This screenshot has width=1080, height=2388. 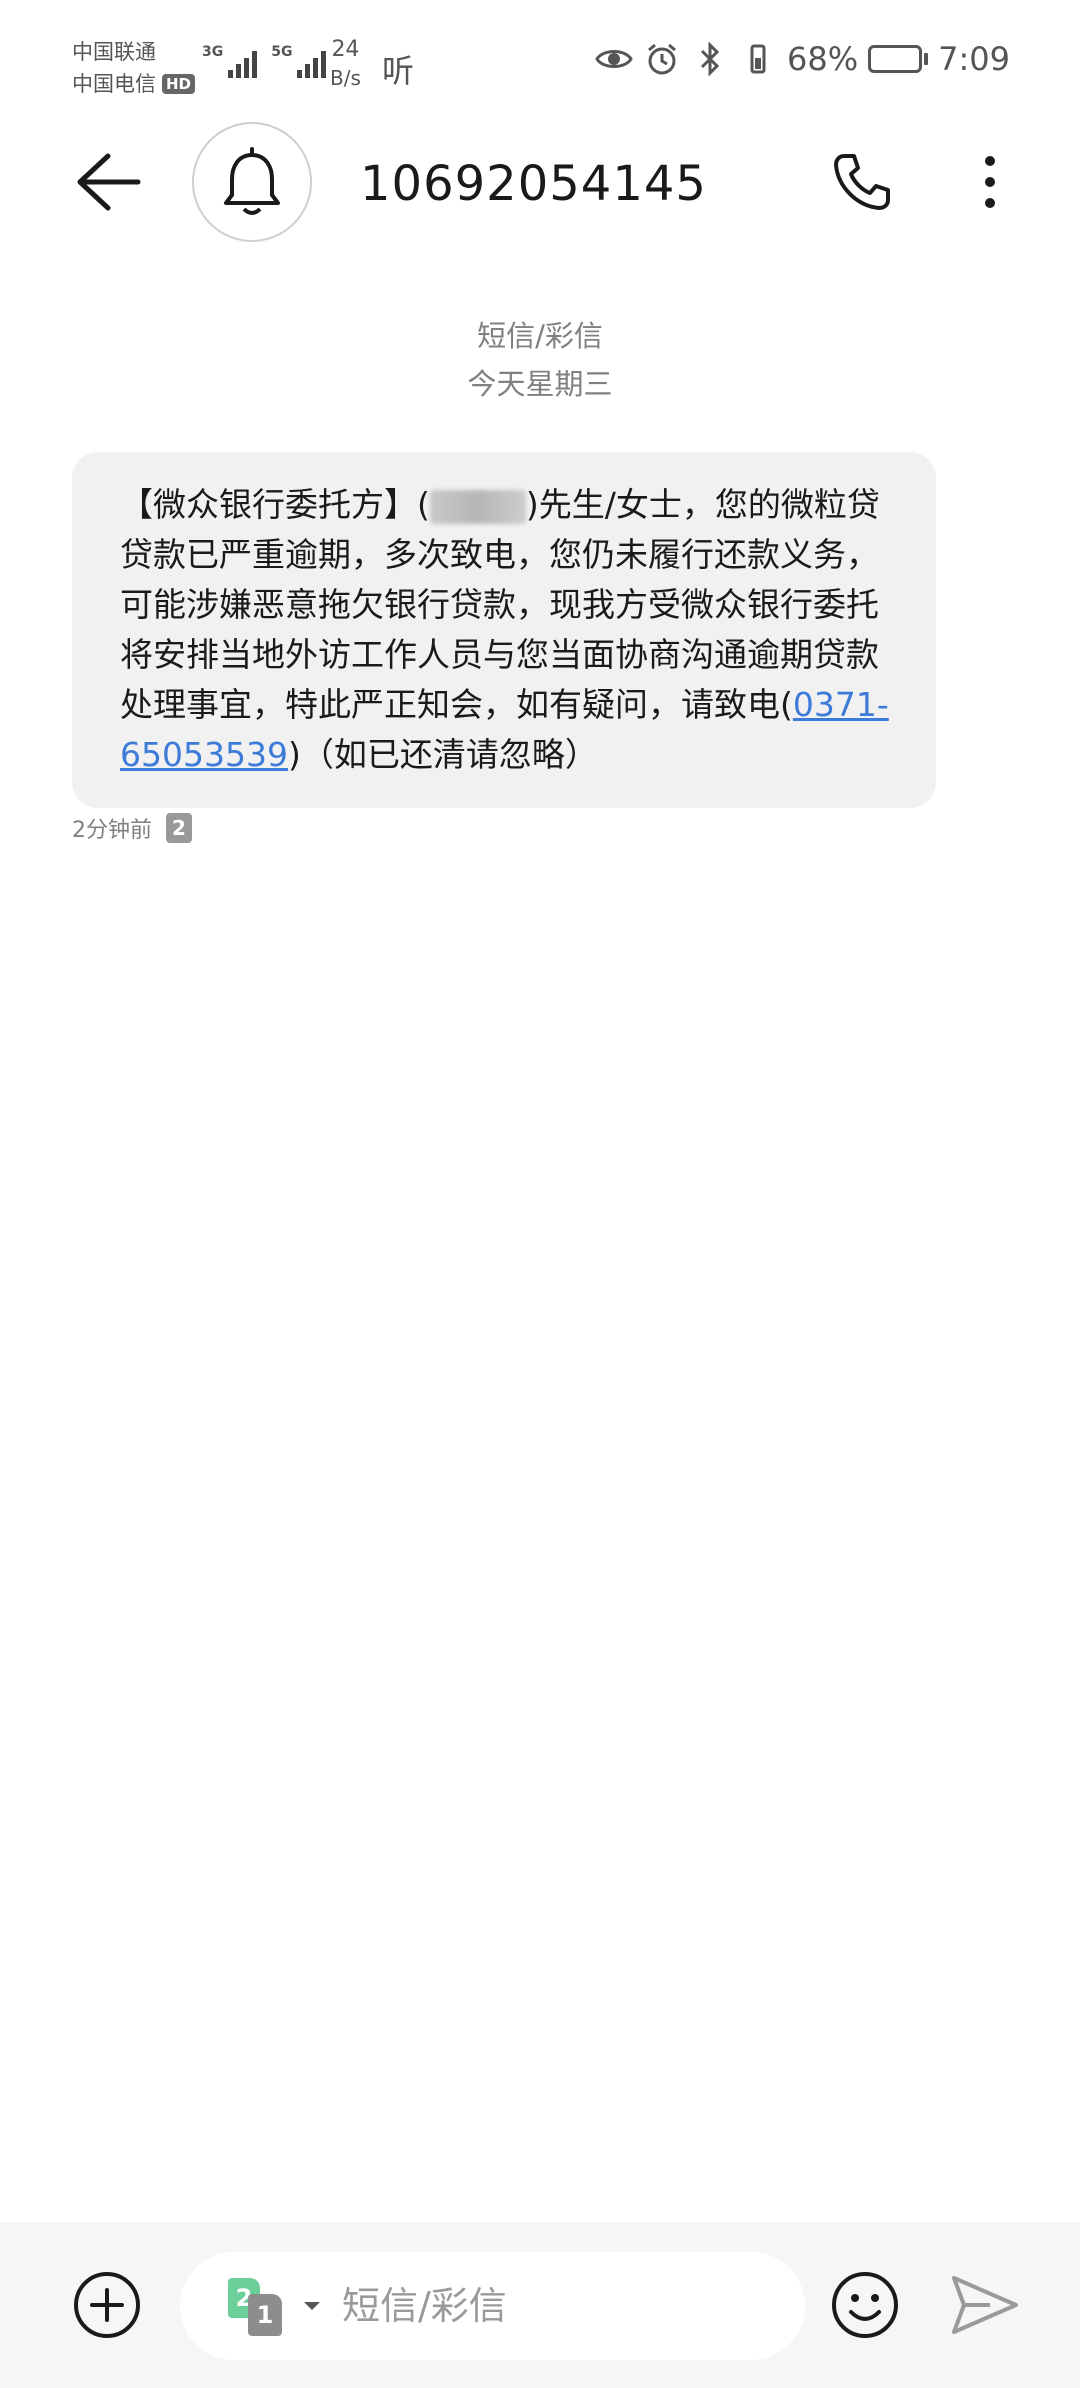 I want to click on phone-icon, so click(x=862, y=182).